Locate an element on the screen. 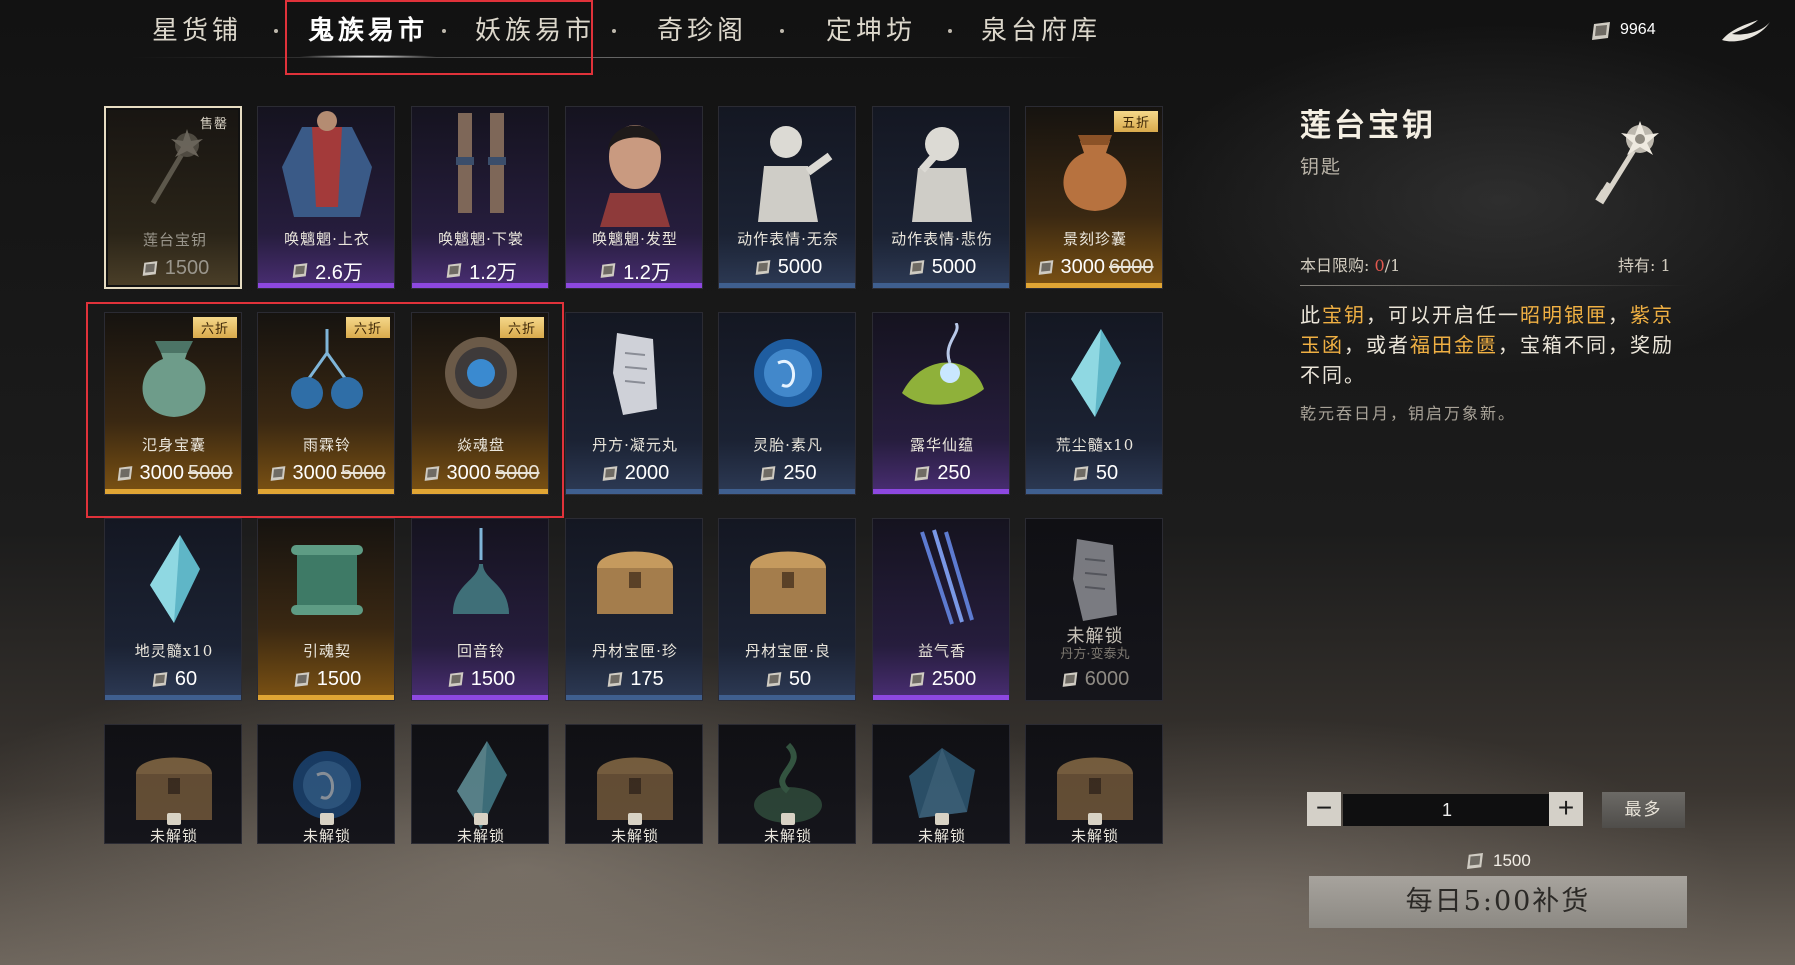 The image size is (1795, 965). increase-button: + is located at coordinates (1566, 809).